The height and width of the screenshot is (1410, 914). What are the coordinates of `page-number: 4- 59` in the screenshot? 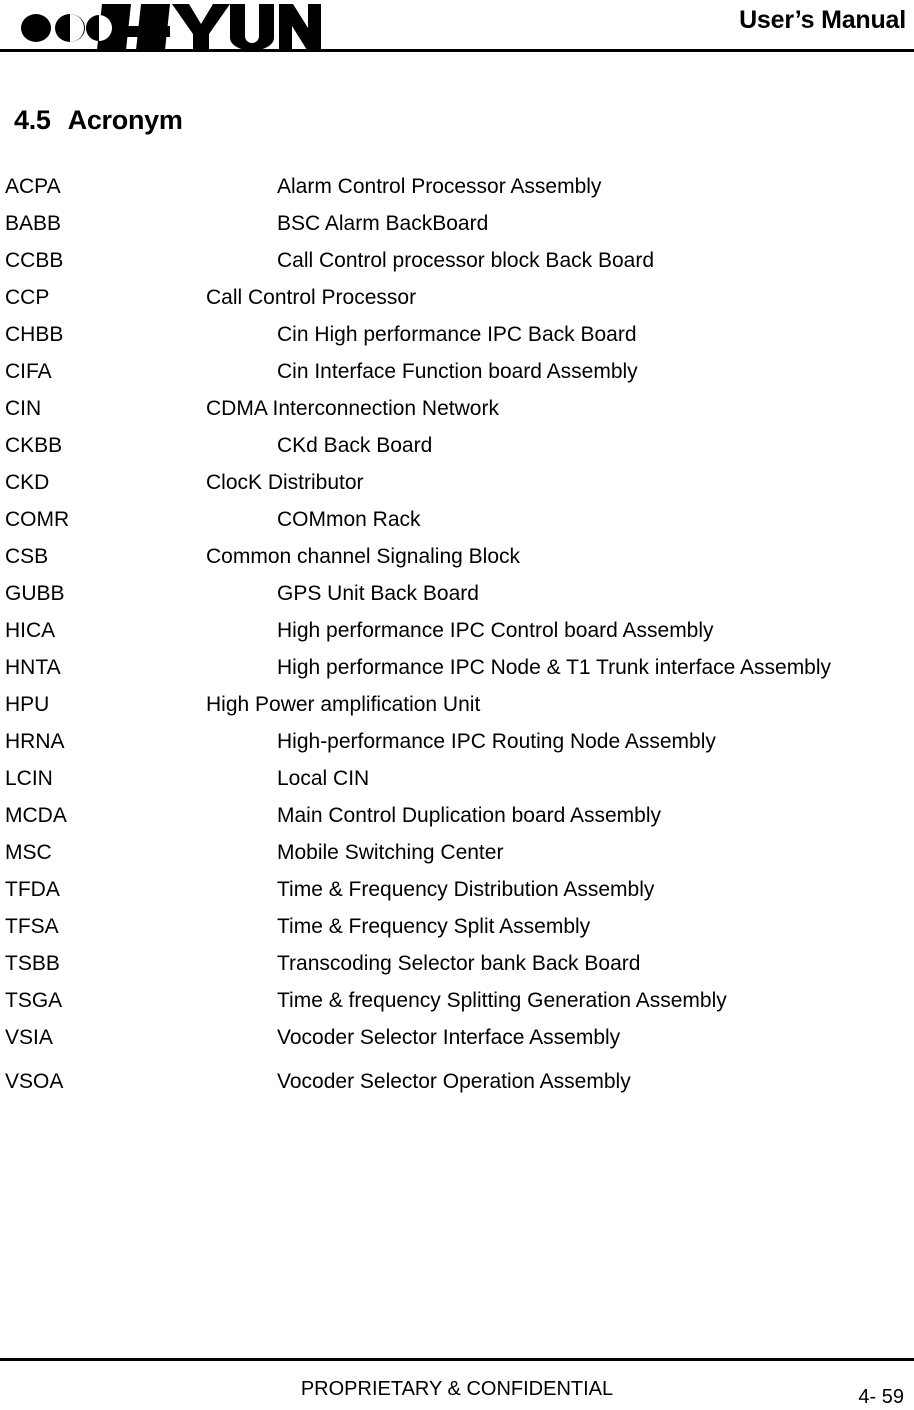 It's located at (881, 1397).